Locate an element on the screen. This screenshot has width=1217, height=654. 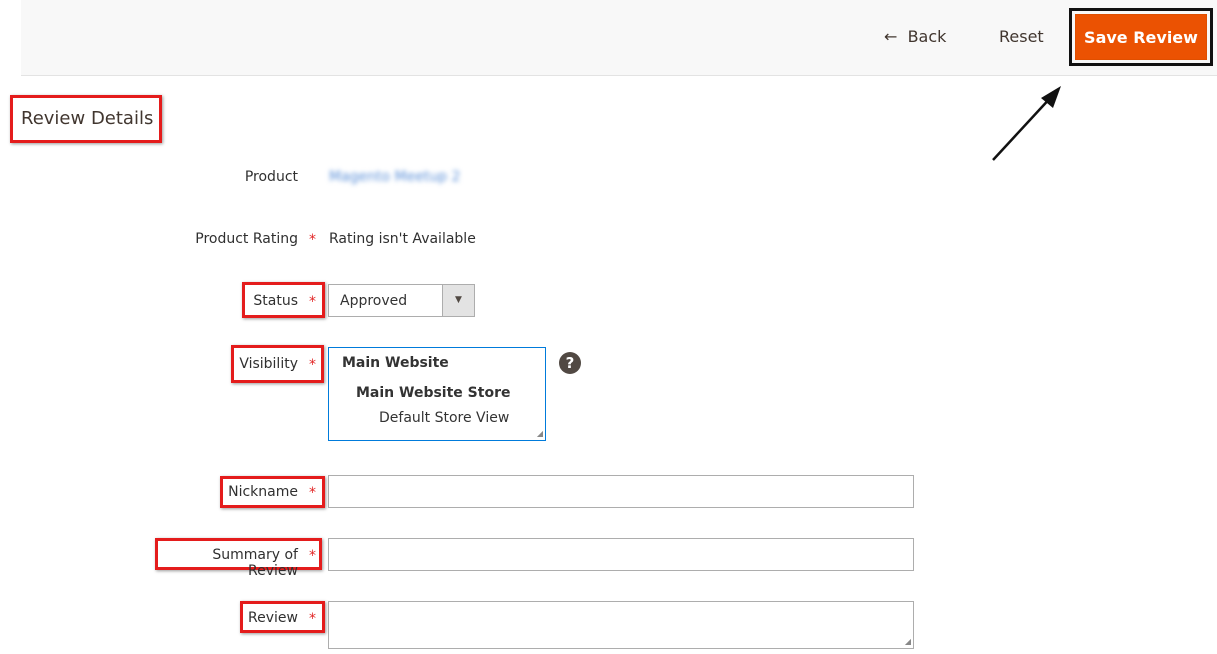
product-link: Magento Meetup 2 is located at coordinates (394, 177).